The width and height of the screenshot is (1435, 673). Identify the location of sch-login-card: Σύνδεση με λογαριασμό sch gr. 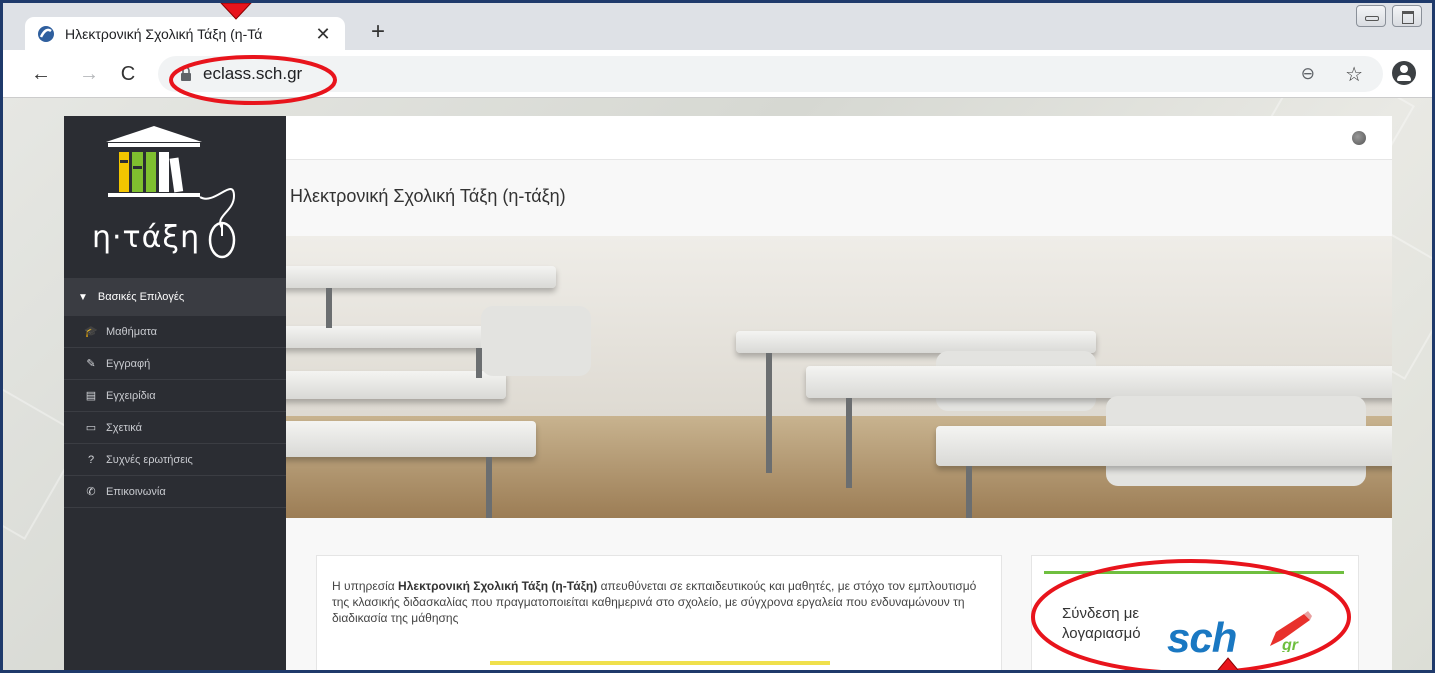
(1195, 612).